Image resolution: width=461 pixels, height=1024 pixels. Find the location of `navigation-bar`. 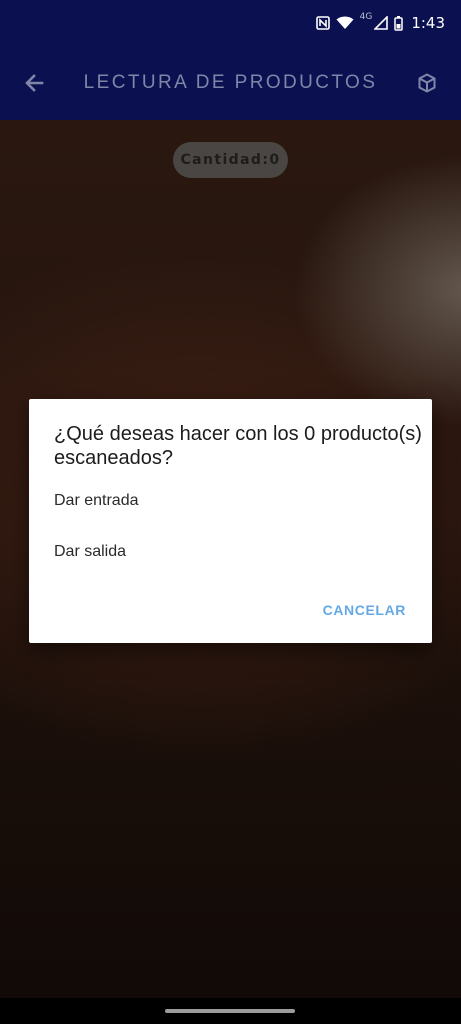

navigation-bar is located at coordinates (230, 1011).